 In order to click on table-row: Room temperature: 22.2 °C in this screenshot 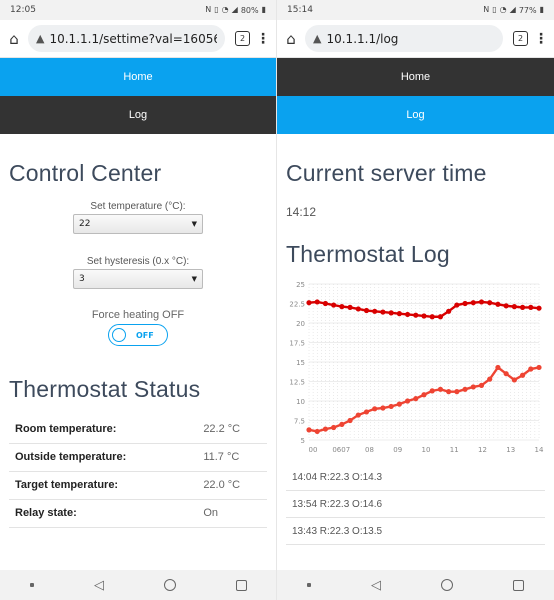, I will do `click(138, 429)`.